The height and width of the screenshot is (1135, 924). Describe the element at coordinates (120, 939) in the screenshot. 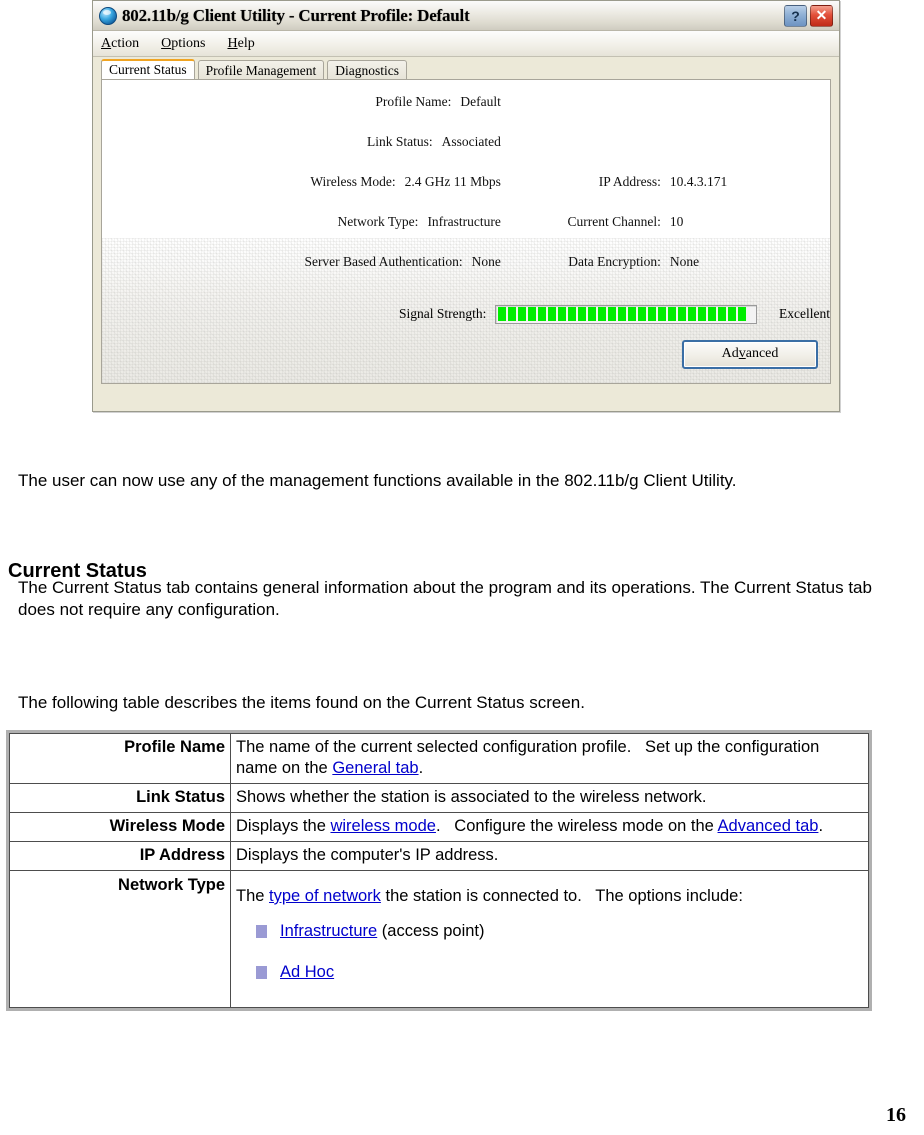

I see `row-label-network-type: Network Type` at that location.